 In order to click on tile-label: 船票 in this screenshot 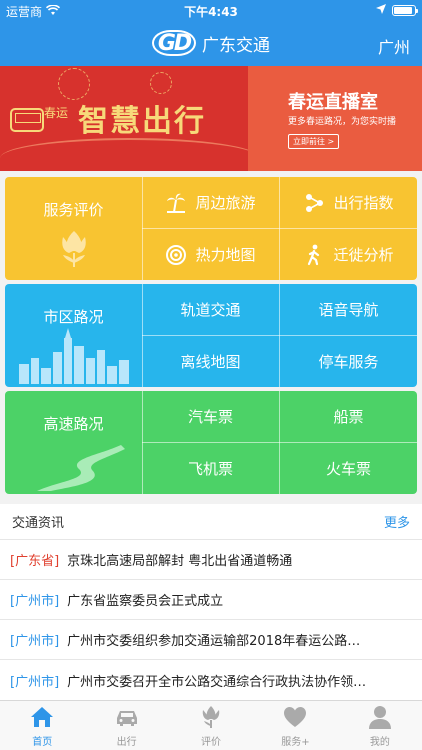, I will do `click(348, 417)`.